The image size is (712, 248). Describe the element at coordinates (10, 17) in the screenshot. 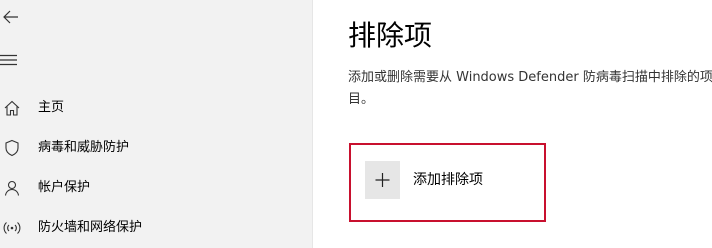

I see `back-arrow-icon` at that location.